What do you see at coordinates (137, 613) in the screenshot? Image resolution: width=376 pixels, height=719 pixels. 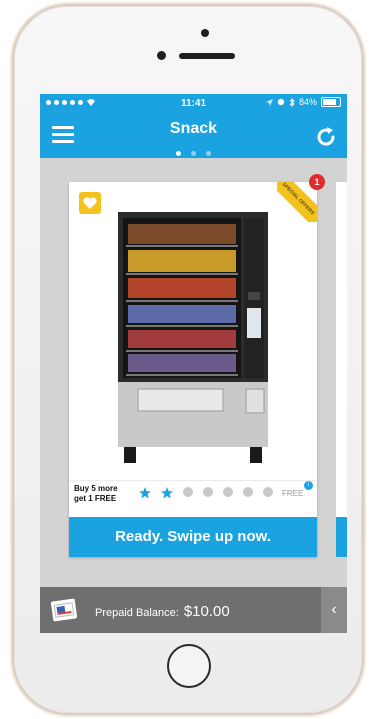 I see `balance-label: Prepaid Balance:` at bounding box center [137, 613].